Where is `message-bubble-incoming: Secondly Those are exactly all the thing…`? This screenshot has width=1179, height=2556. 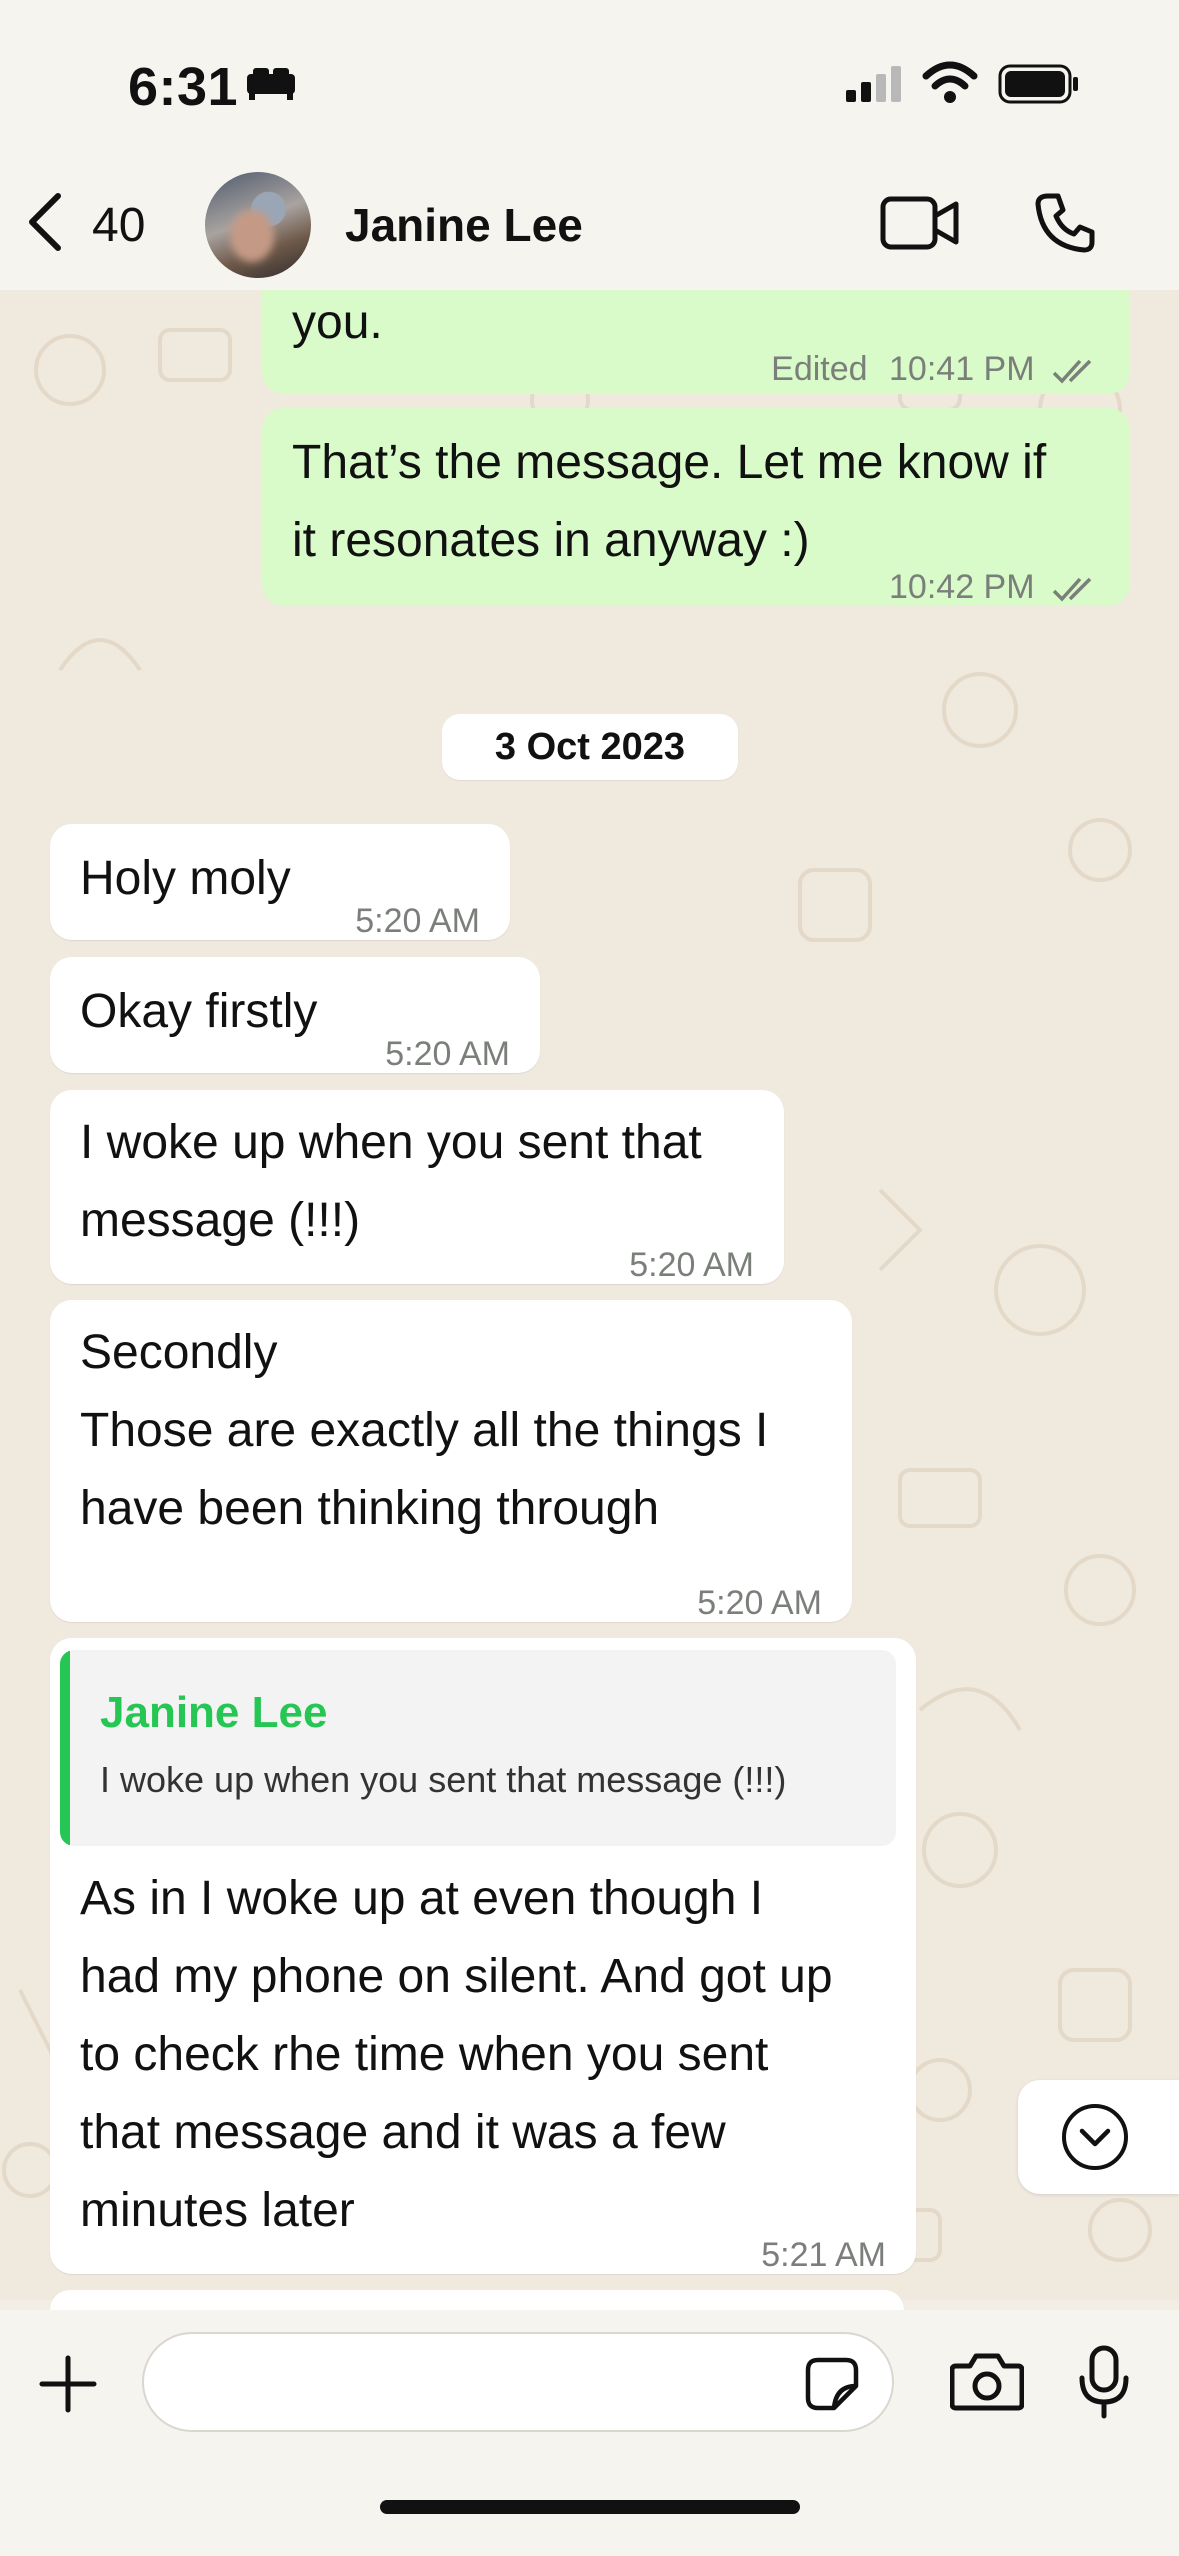 message-bubble-incoming: Secondly Those are exactly all the thing… is located at coordinates (451, 1461).